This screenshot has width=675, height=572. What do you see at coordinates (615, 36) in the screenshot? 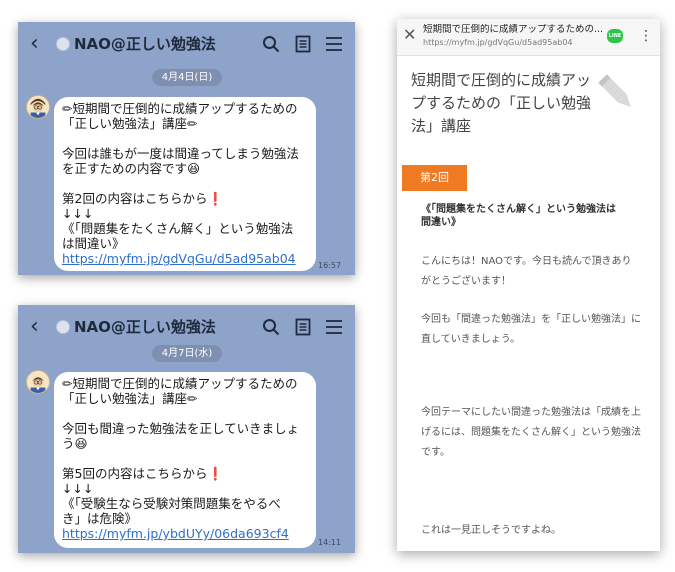
I see `line-share-icon: LINE` at bounding box center [615, 36].